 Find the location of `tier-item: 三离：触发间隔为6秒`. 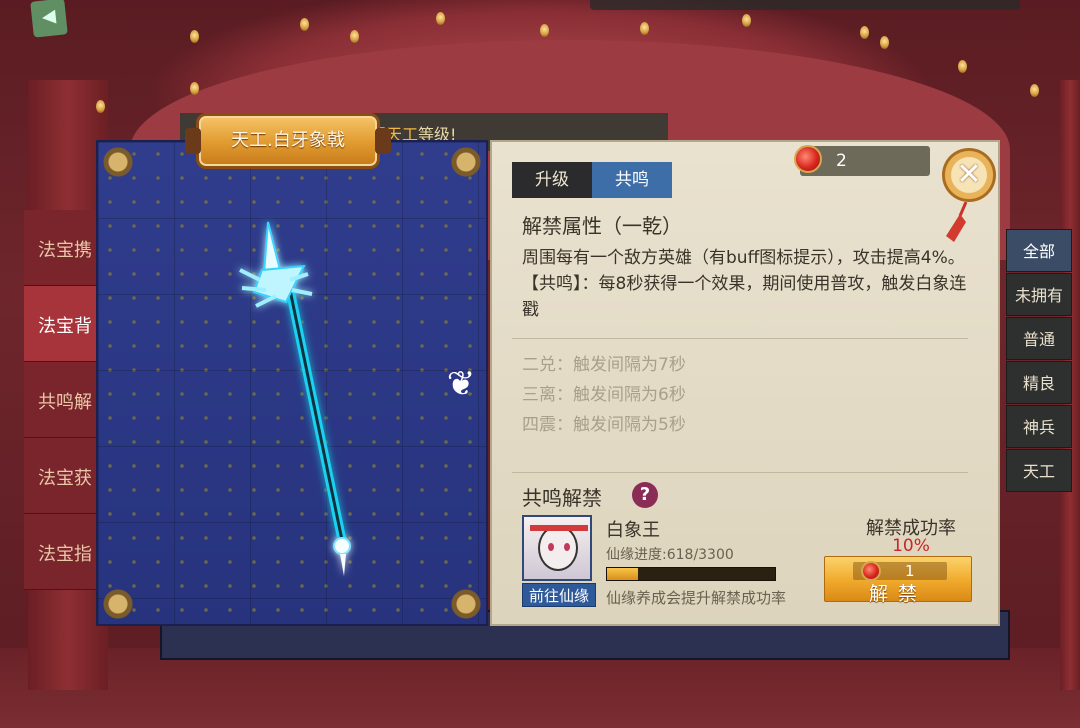

tier-item: 三离：触发间隔为6秒 is located at coordinates (604, 395).